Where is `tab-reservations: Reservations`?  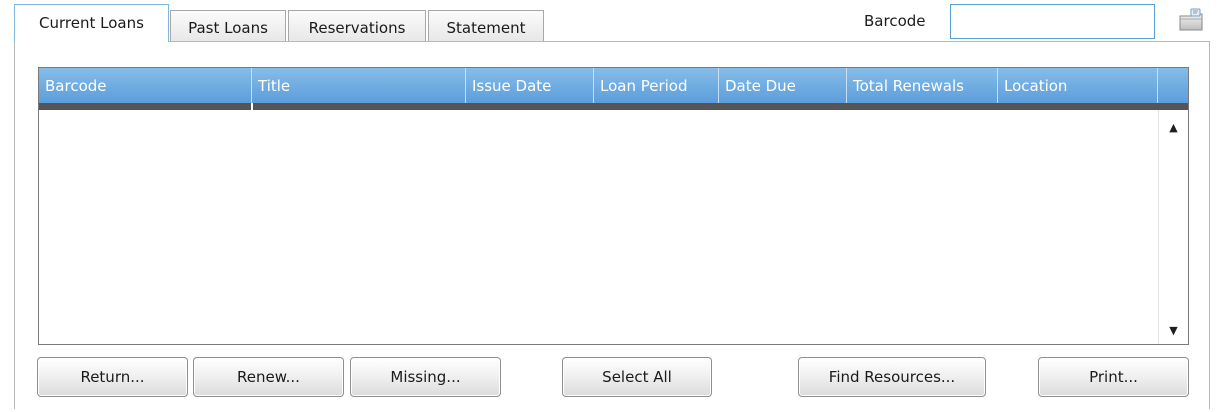
tab-reservations: Reservations is located at coordinates (357, 26).